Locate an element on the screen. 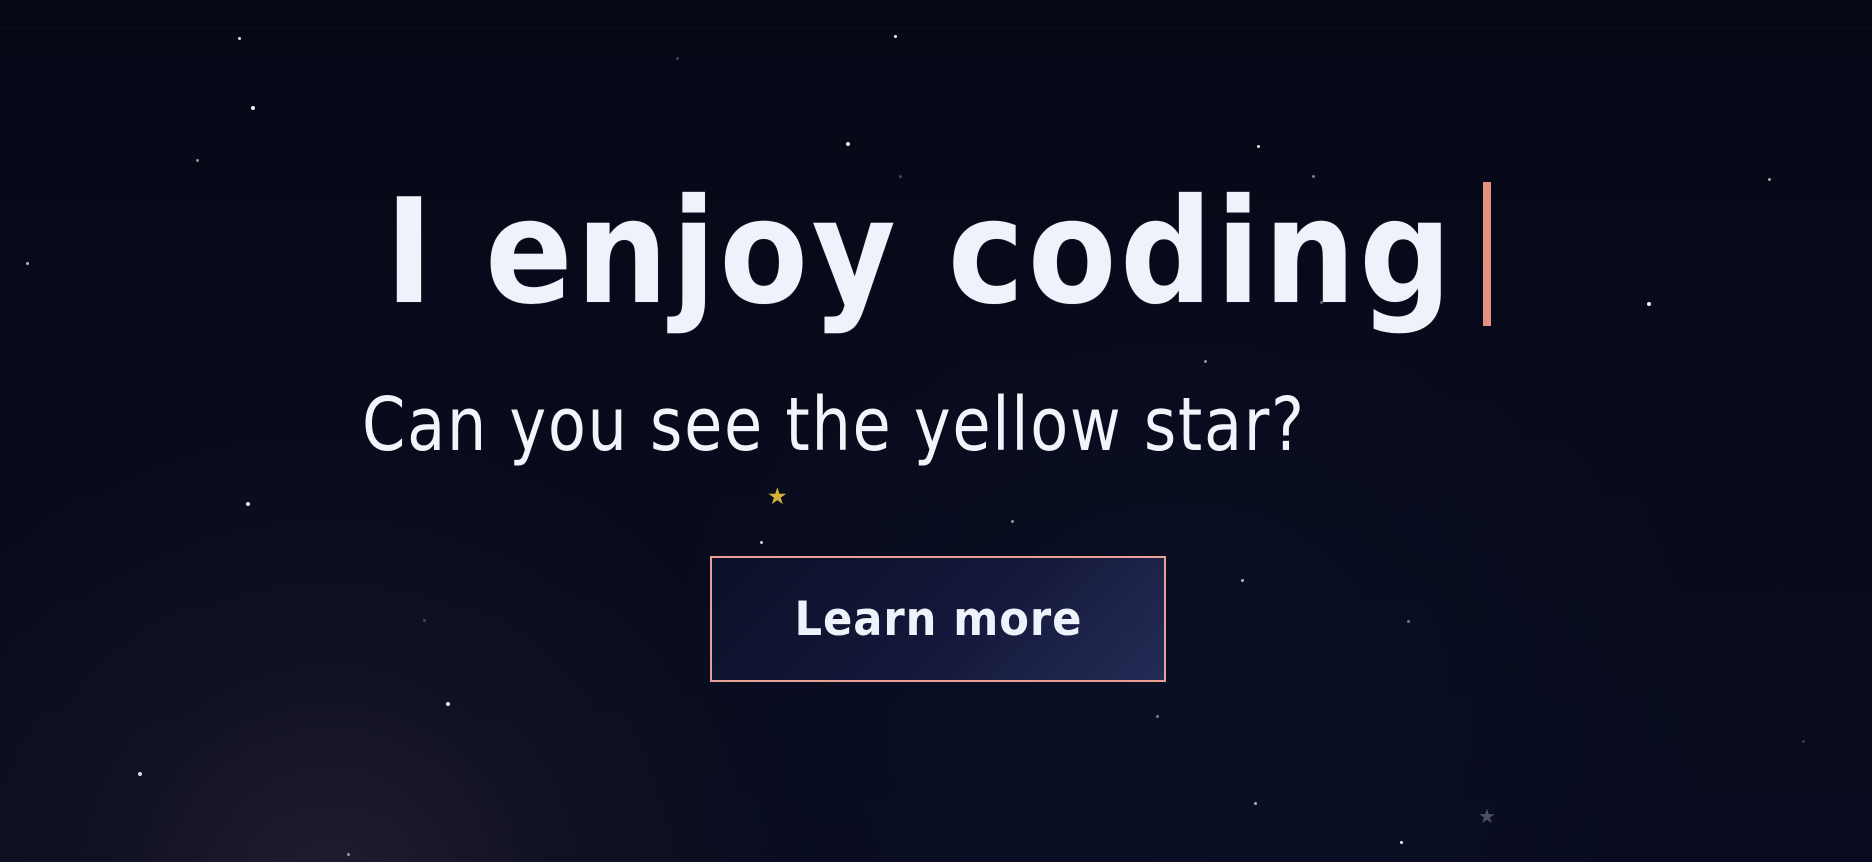 This screenshot has width=1872, height=862. yellow-star-icon: ★ is located at coordinates (777, 497).